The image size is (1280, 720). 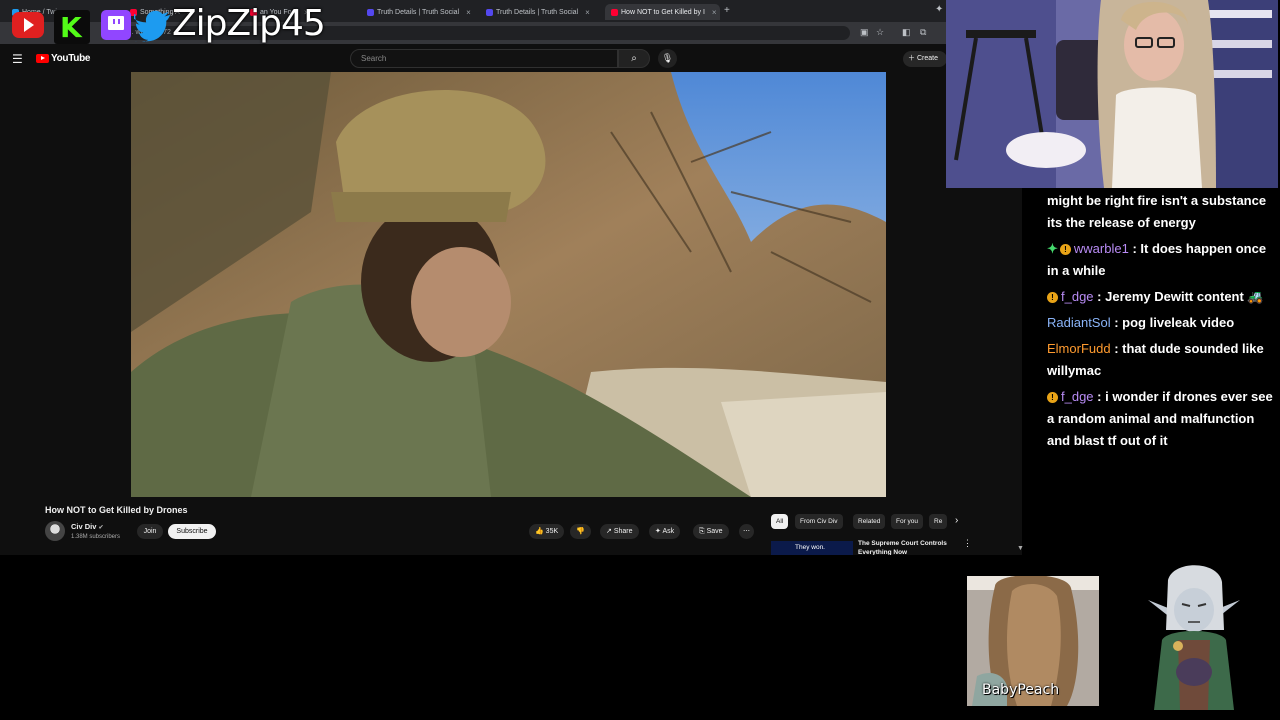 What do you see at coordinates (43, 58) in the screenshot?
I see `youtube-logo-play-icon` at bounding box center [43, 58].